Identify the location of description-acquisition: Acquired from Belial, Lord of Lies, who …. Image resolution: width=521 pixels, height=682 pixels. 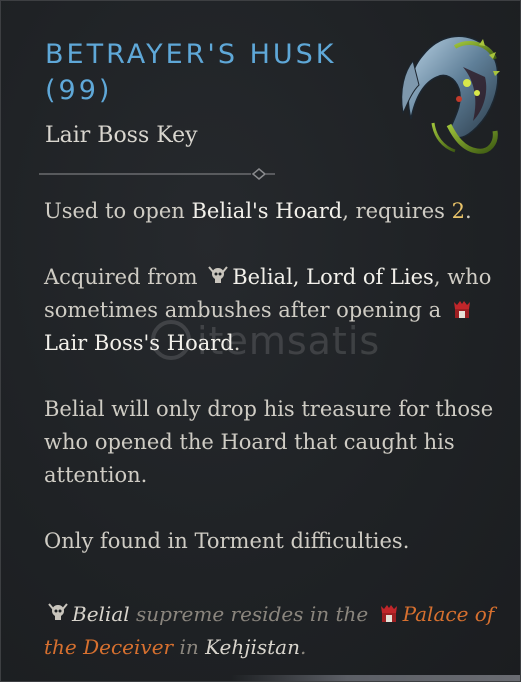
(268, 310).